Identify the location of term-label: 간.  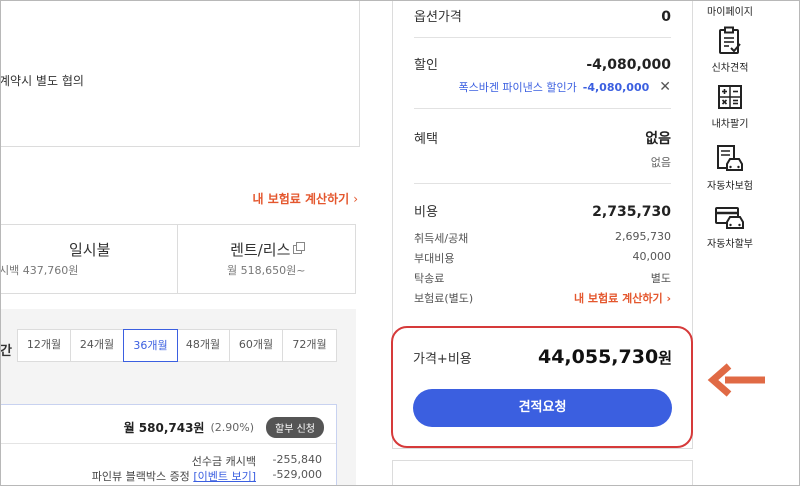
(6, 351).